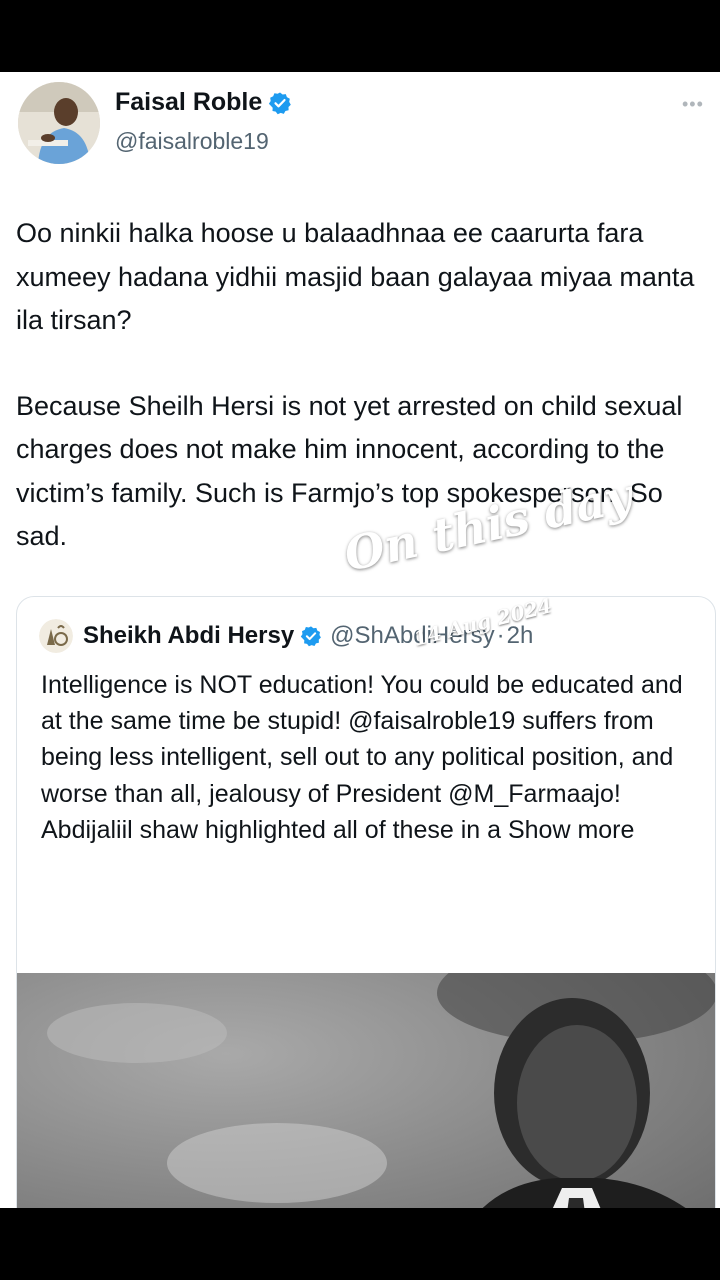  What do you see at coordinates (188, 102) in the screenshot?
I see `author-name: Faisal Roble` at bounding box center [188, 102].